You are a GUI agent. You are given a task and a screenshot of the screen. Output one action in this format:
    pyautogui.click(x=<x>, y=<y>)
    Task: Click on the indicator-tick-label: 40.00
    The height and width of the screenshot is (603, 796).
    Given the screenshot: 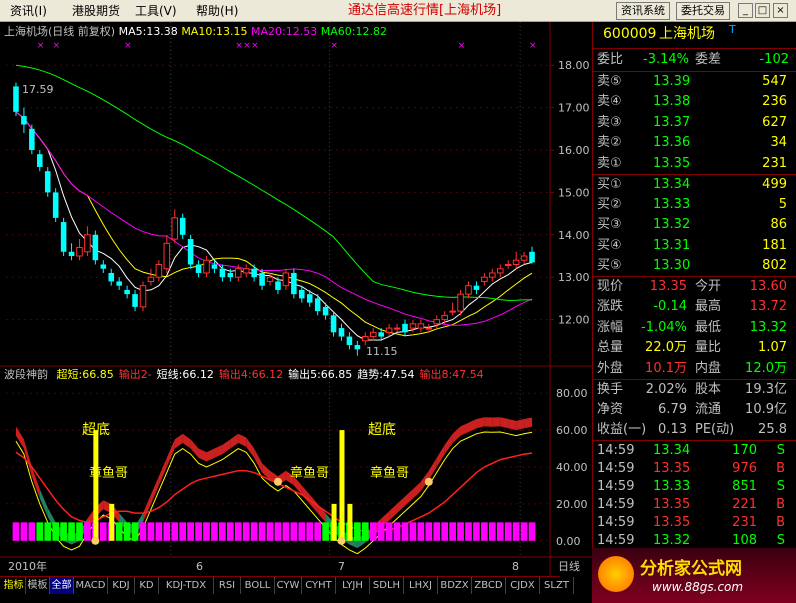 What is the action you would take?
    pyautogui.click(x=572, y=467)
    